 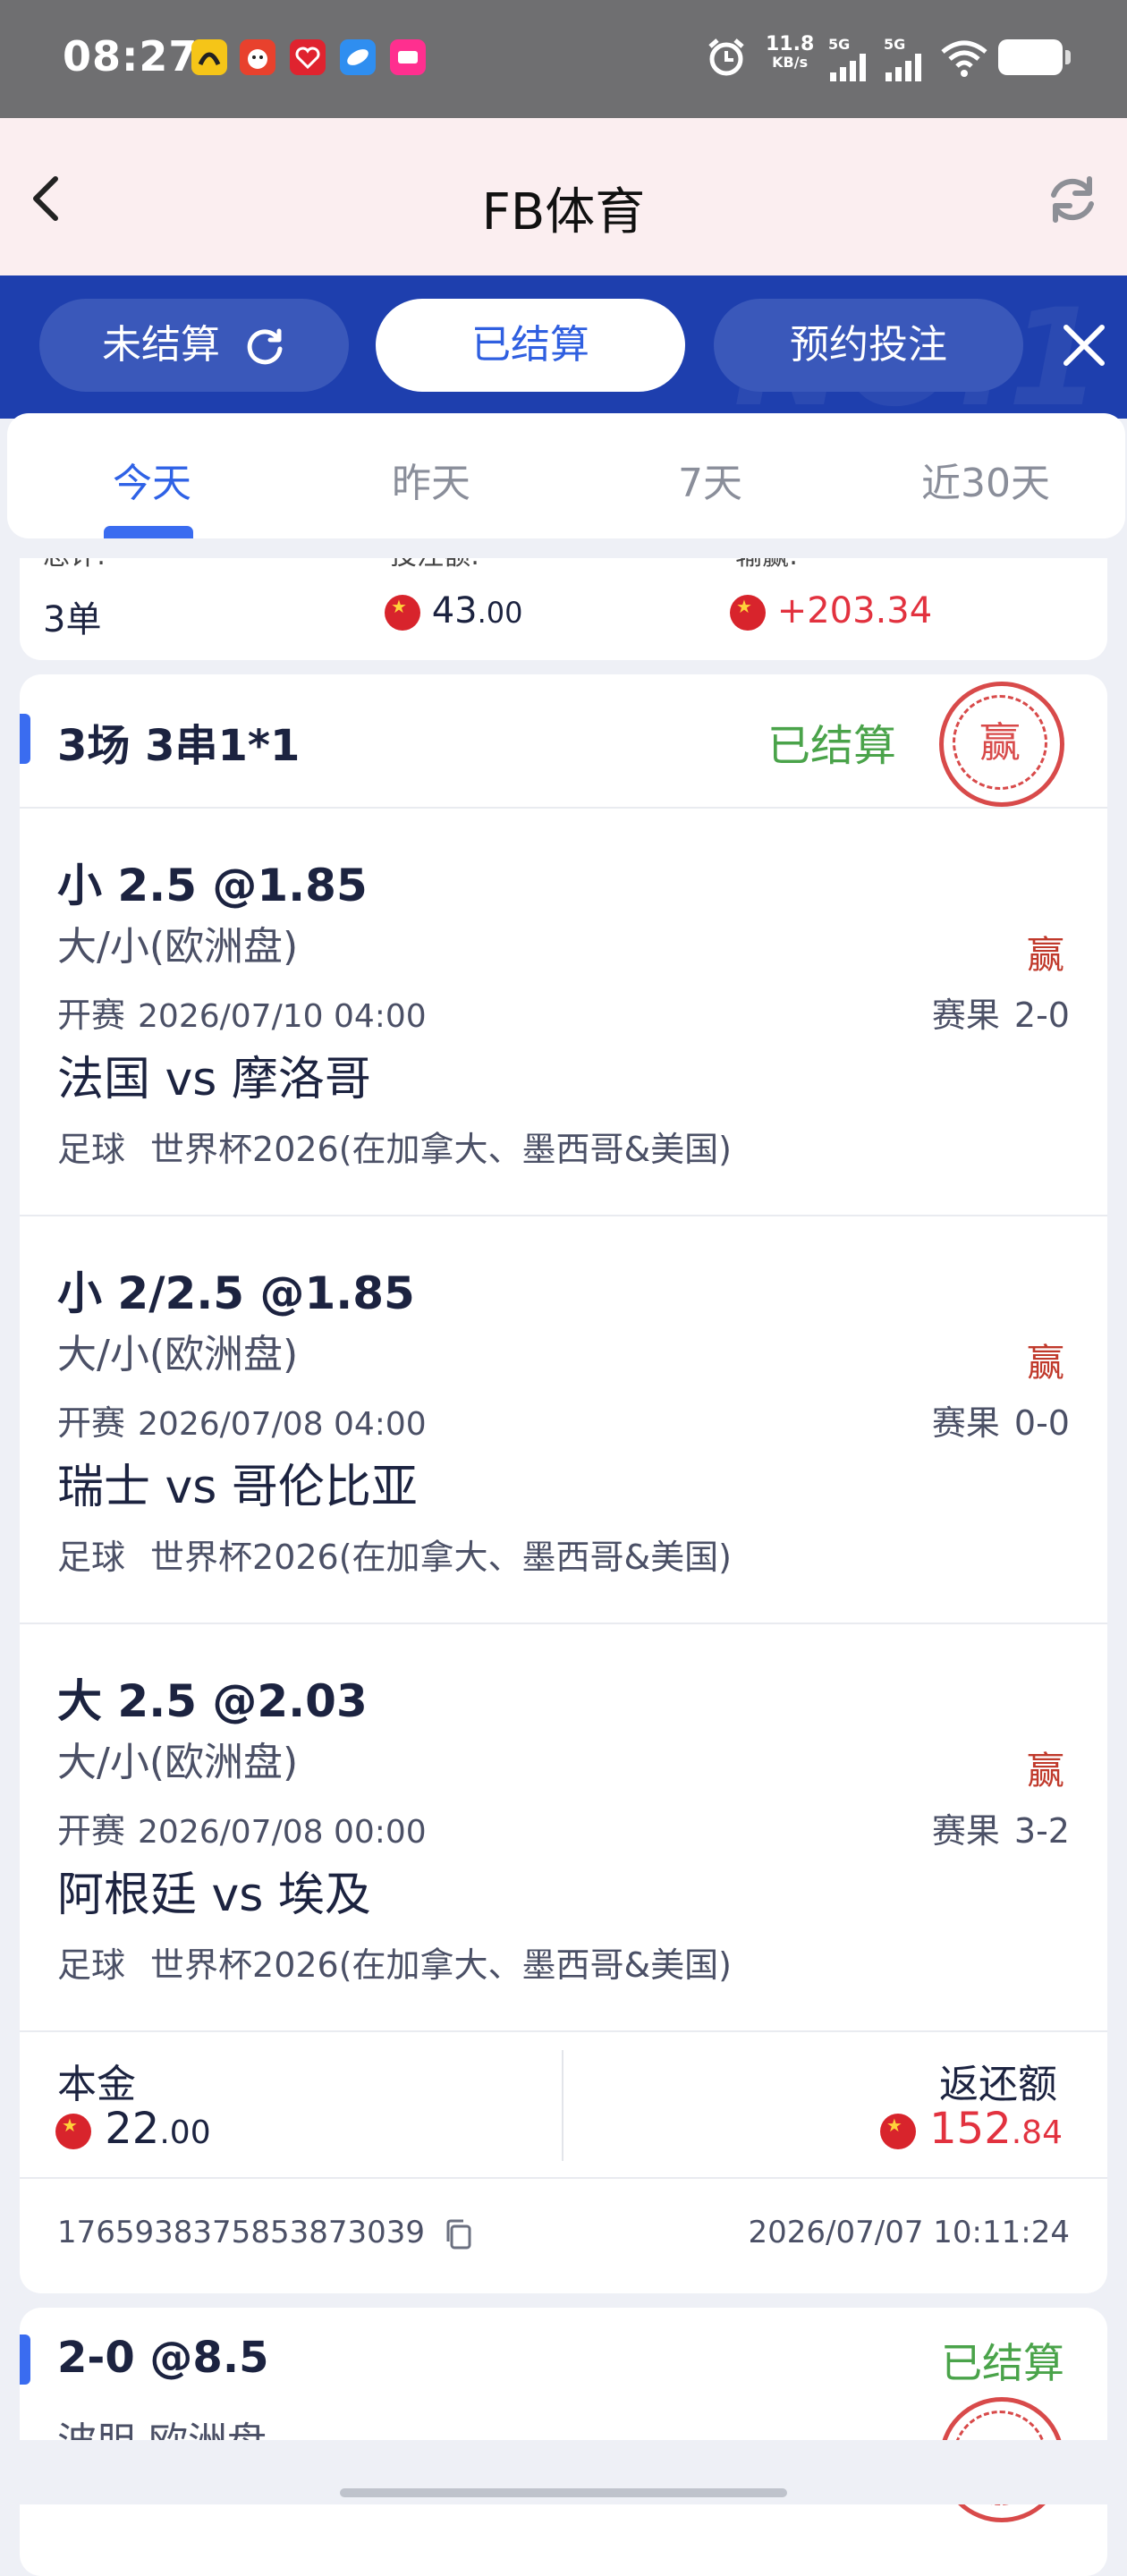 I want to click on signal-1: 5G, so click(x=848, y=61).